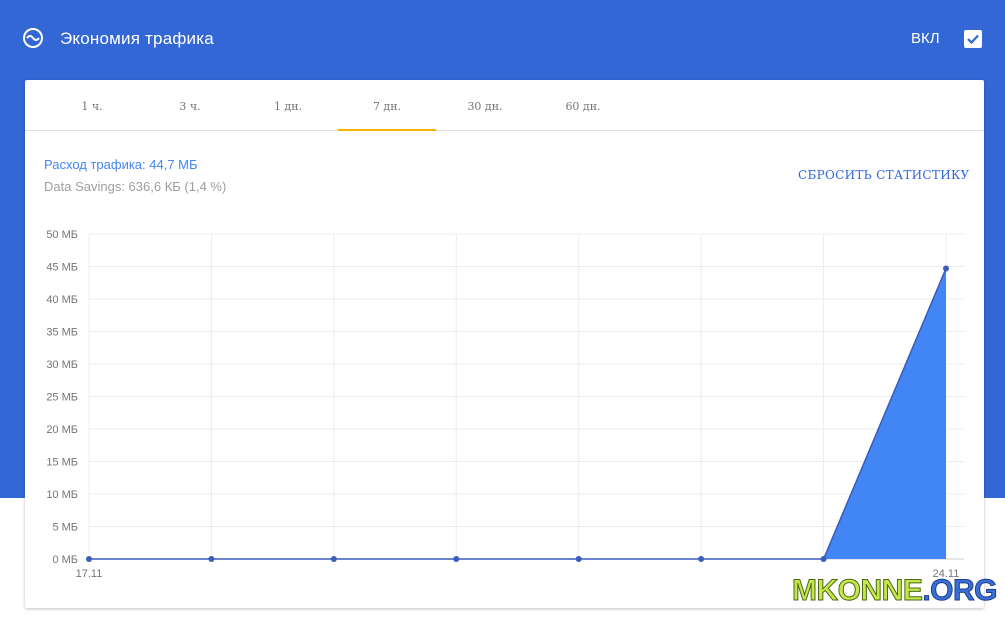 This screenshot has height=618, width=1005. What do you see at coordinates (857, 591) in the screenshot?
I see `watermark-part1: MKONNE` at bounding box center [857, 591].